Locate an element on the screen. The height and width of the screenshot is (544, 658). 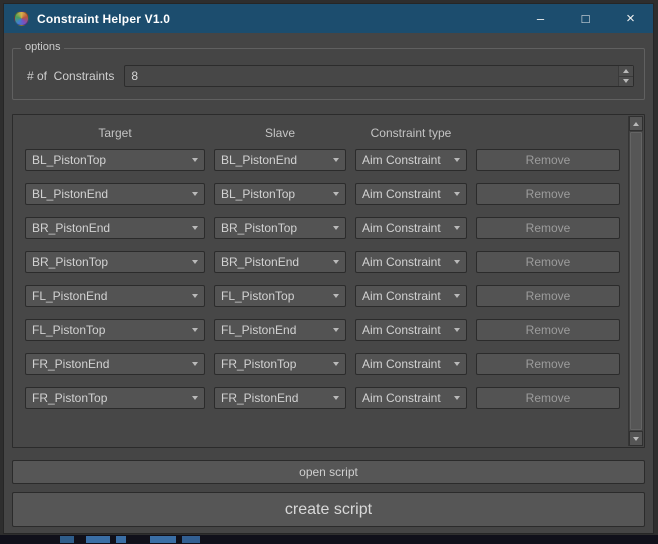
slave-combobox: BL_PistonEnd is located at coordinates (280, 160).